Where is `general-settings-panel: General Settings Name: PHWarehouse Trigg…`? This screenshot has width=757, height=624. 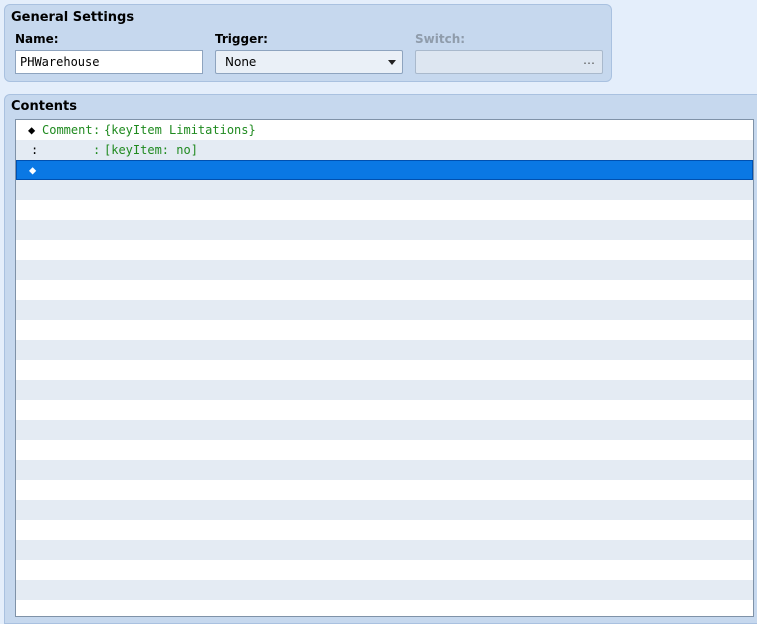 general-settings-panel: General Settings Name: PHWarehouse Trigg… is located at coordinates (308, 43).